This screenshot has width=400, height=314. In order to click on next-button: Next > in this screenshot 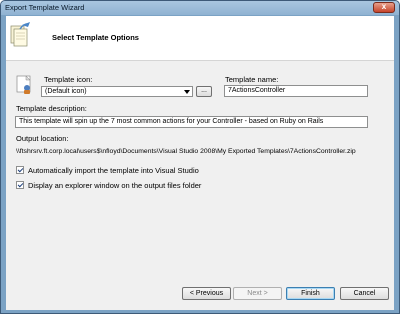, I will do `click(257, 293)`.